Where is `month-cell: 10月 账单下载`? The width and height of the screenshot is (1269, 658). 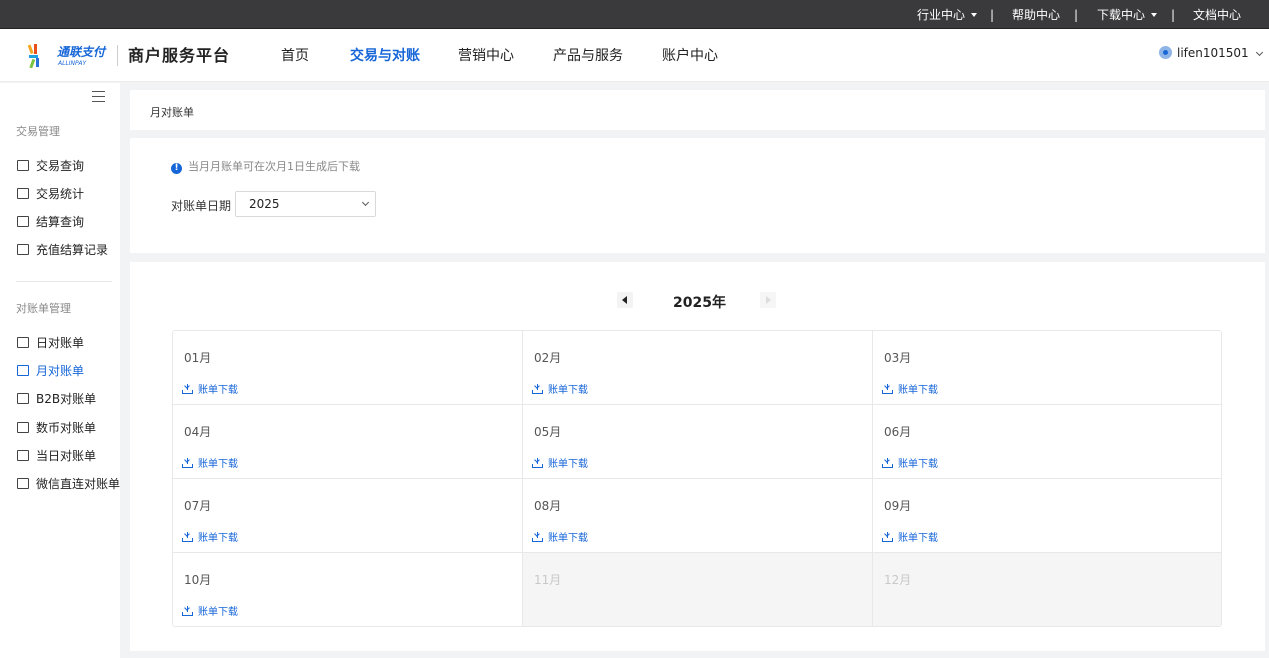
month-cell: 10月 账单下载 is located at coordinates (348, 589).